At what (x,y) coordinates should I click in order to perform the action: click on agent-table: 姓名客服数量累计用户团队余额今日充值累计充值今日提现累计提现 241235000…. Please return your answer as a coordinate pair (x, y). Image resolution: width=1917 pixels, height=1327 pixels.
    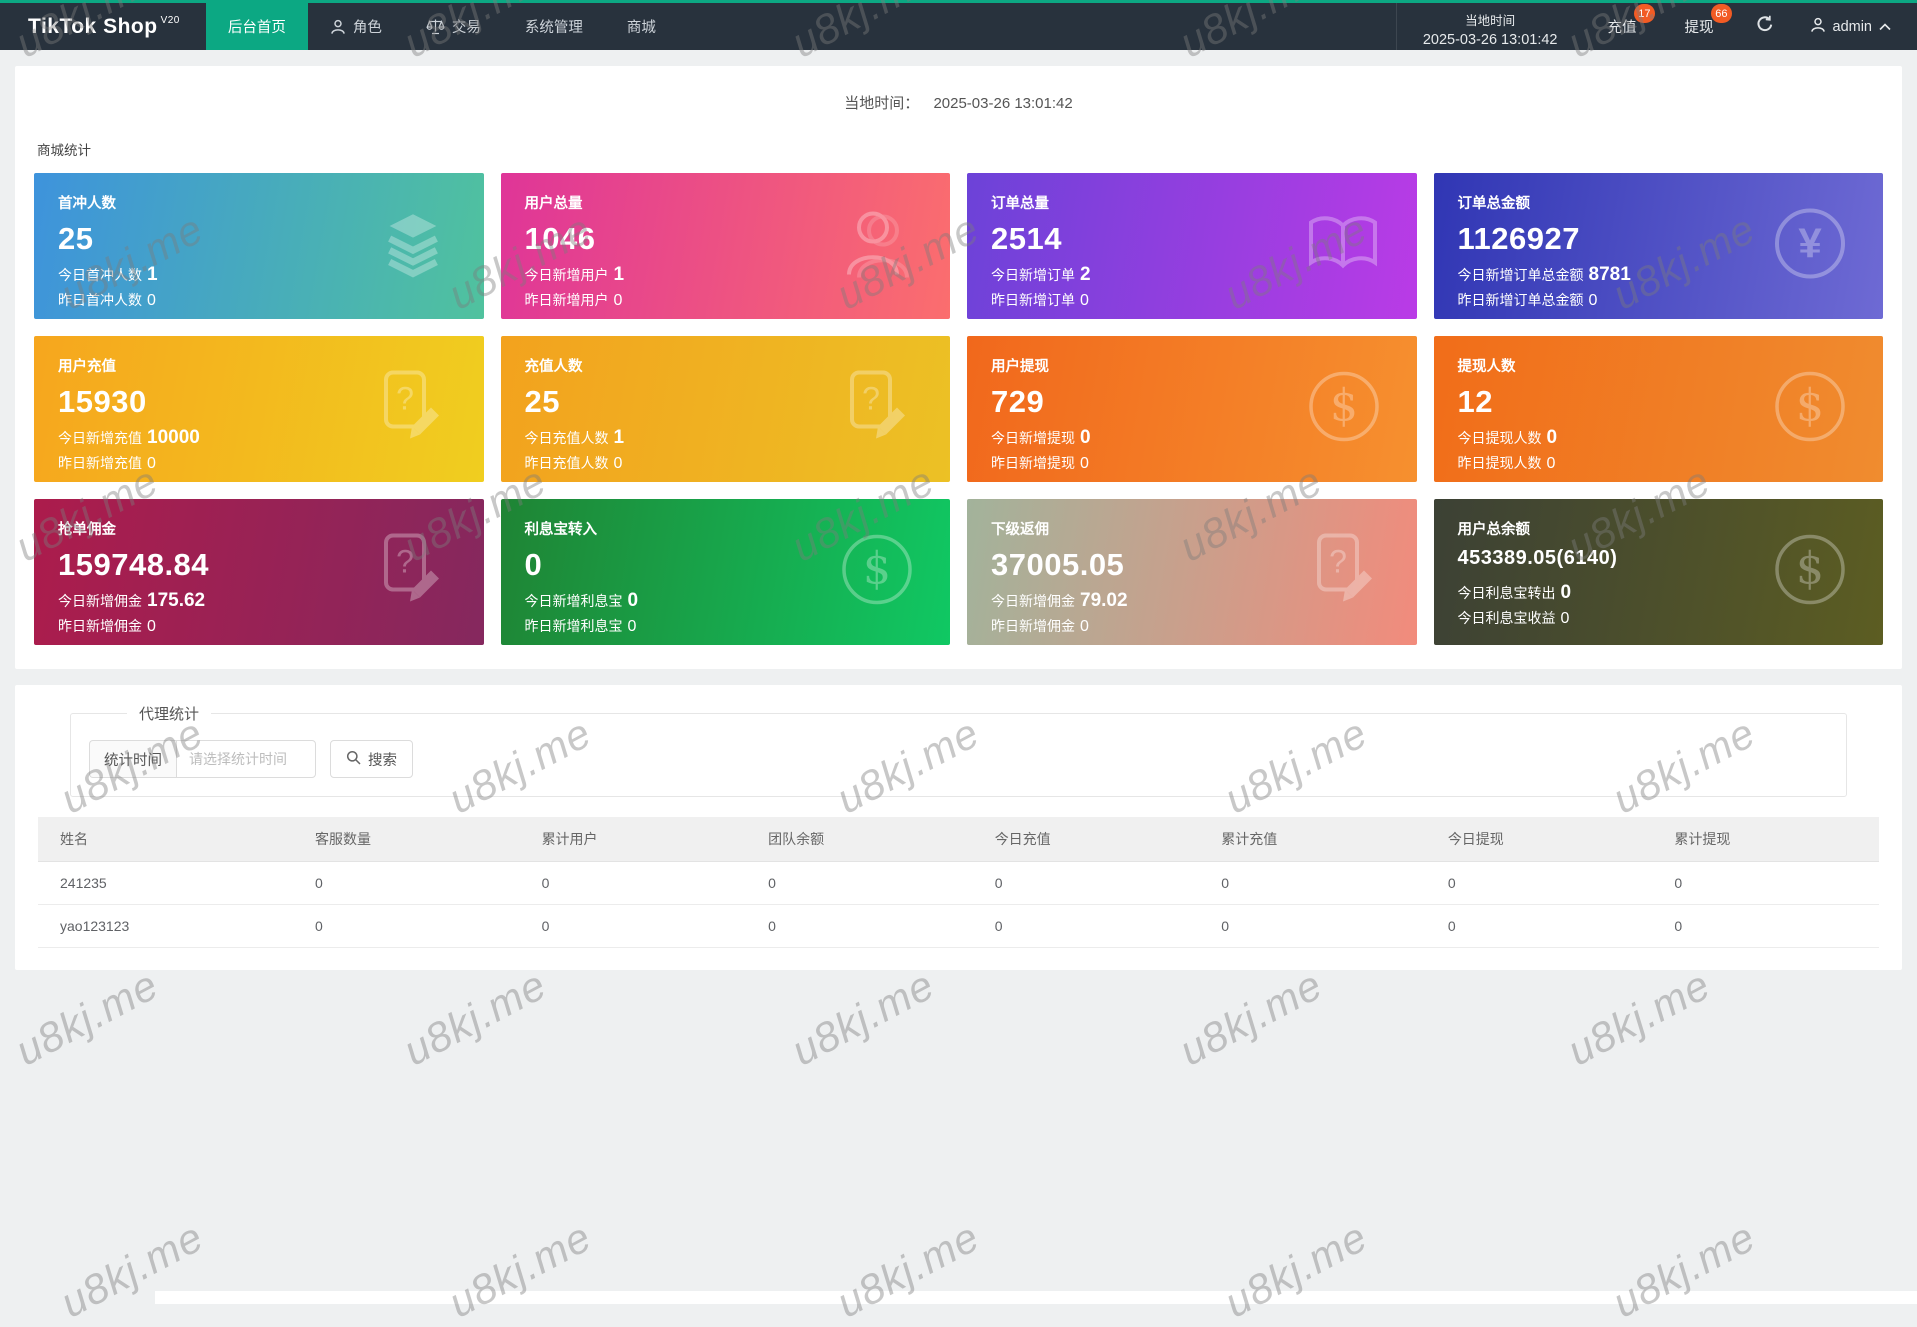
    Looking at the image, I should click on (958, 882).